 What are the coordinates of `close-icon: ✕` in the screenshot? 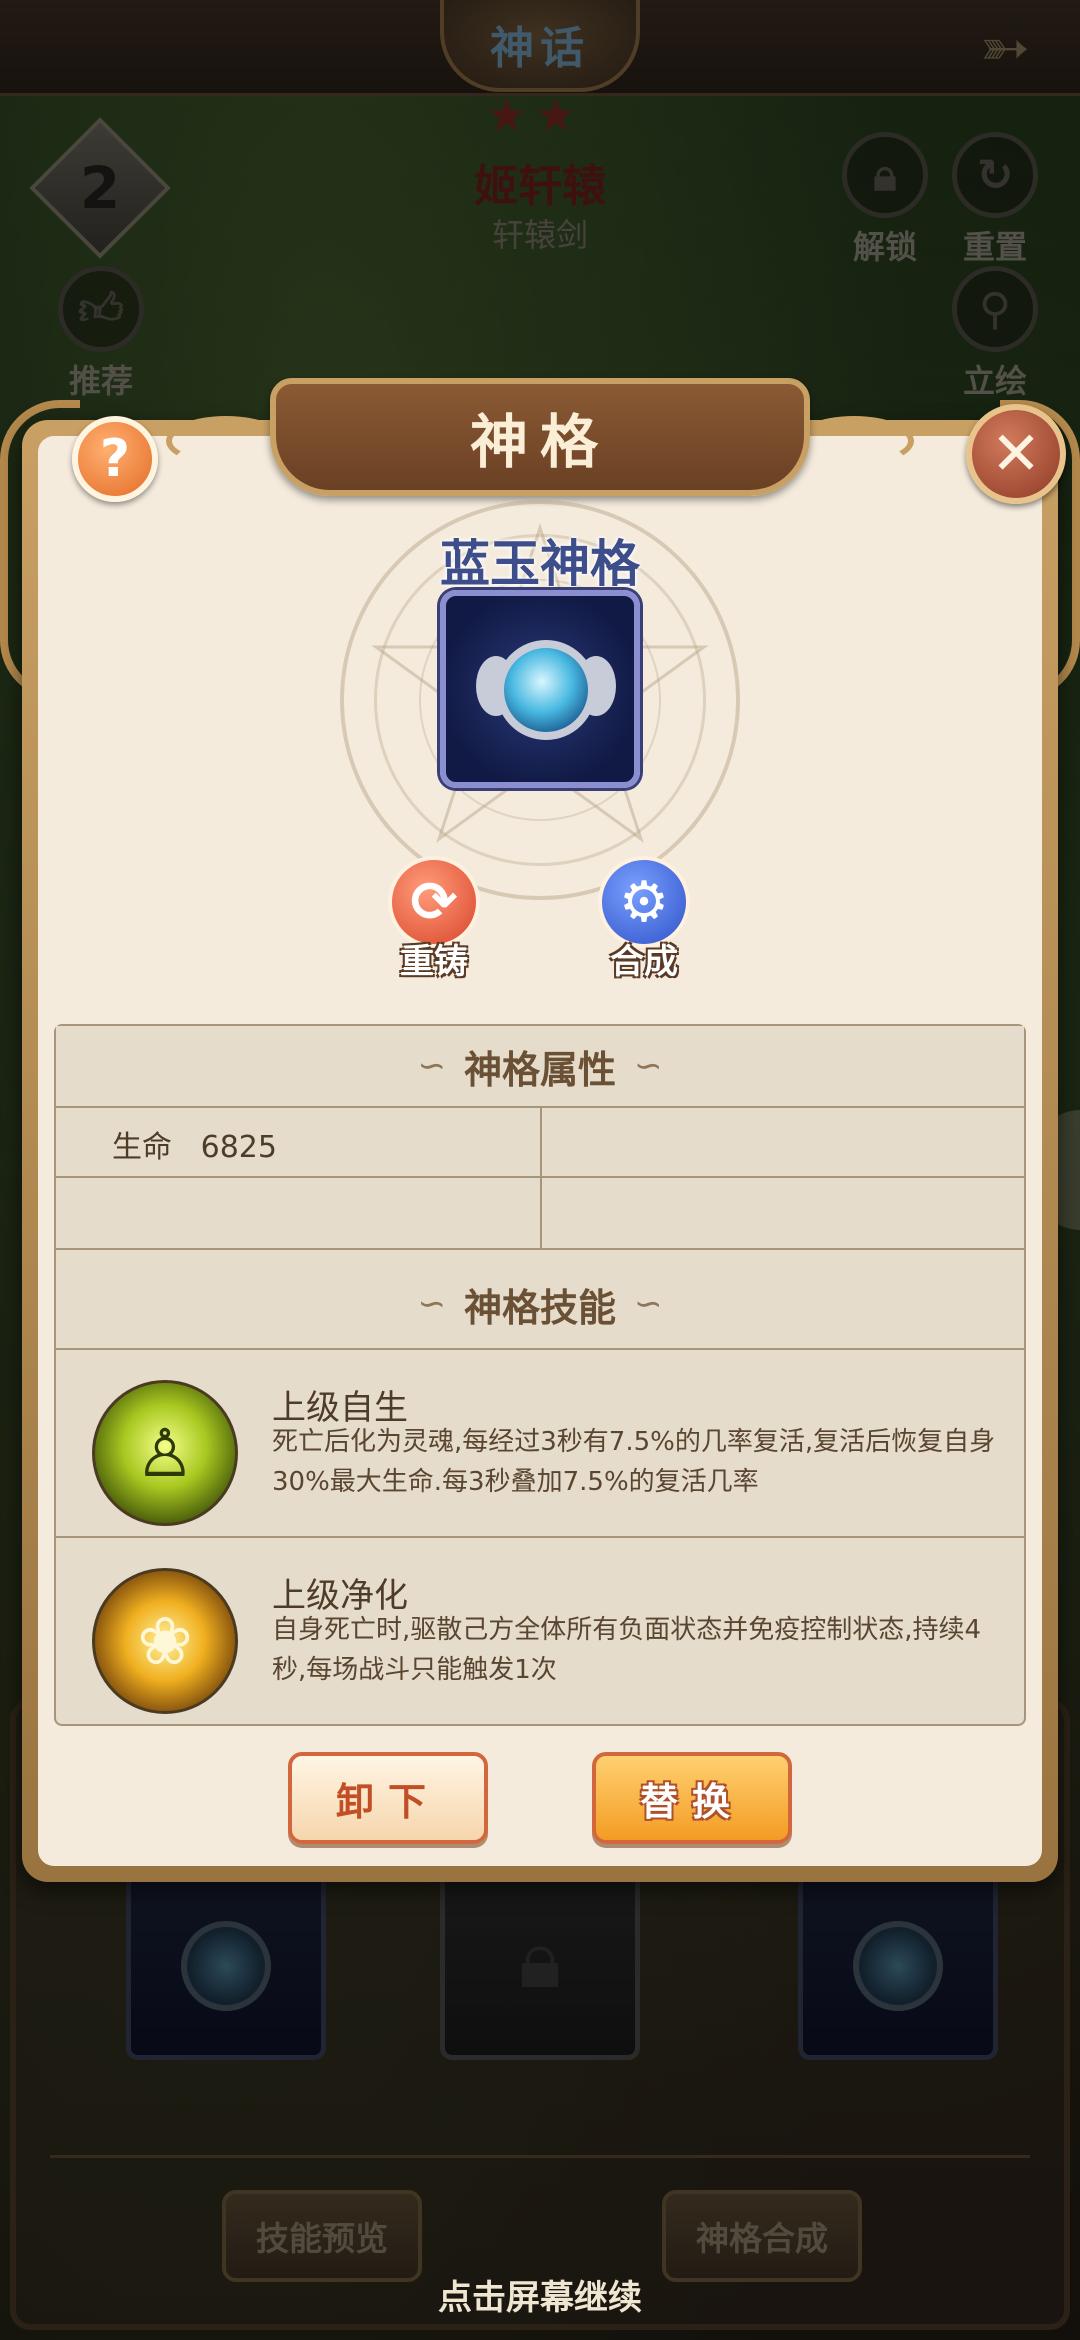 It's located at (1016, 454).